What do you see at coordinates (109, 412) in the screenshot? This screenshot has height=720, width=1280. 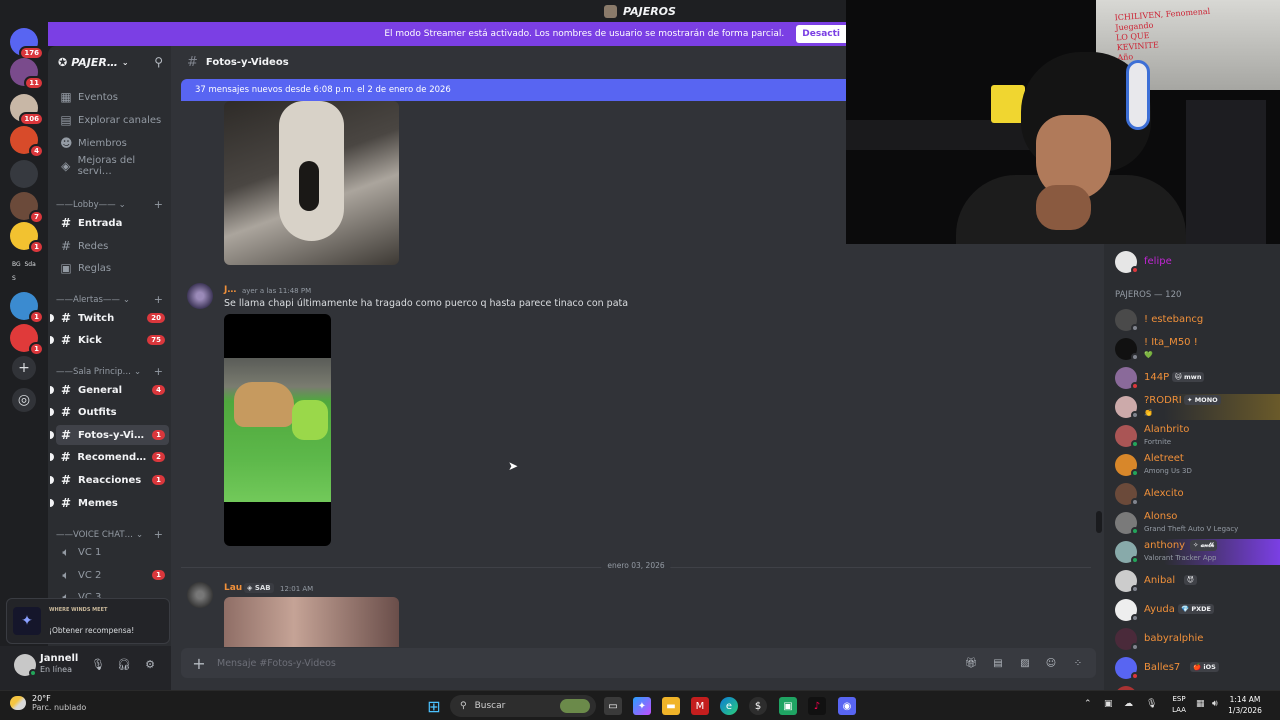 I see `channel-outfits: # Outfits` at bounding box center [109, 412].